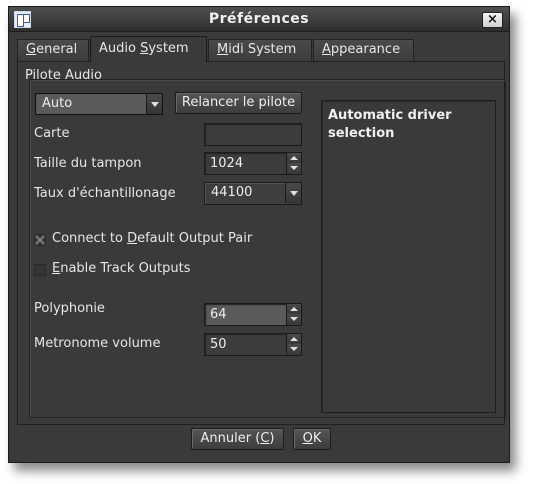 The width and height of the screenshot is (535, 484). I want to click on metronome-volume-value: 50, so click(218, 344).